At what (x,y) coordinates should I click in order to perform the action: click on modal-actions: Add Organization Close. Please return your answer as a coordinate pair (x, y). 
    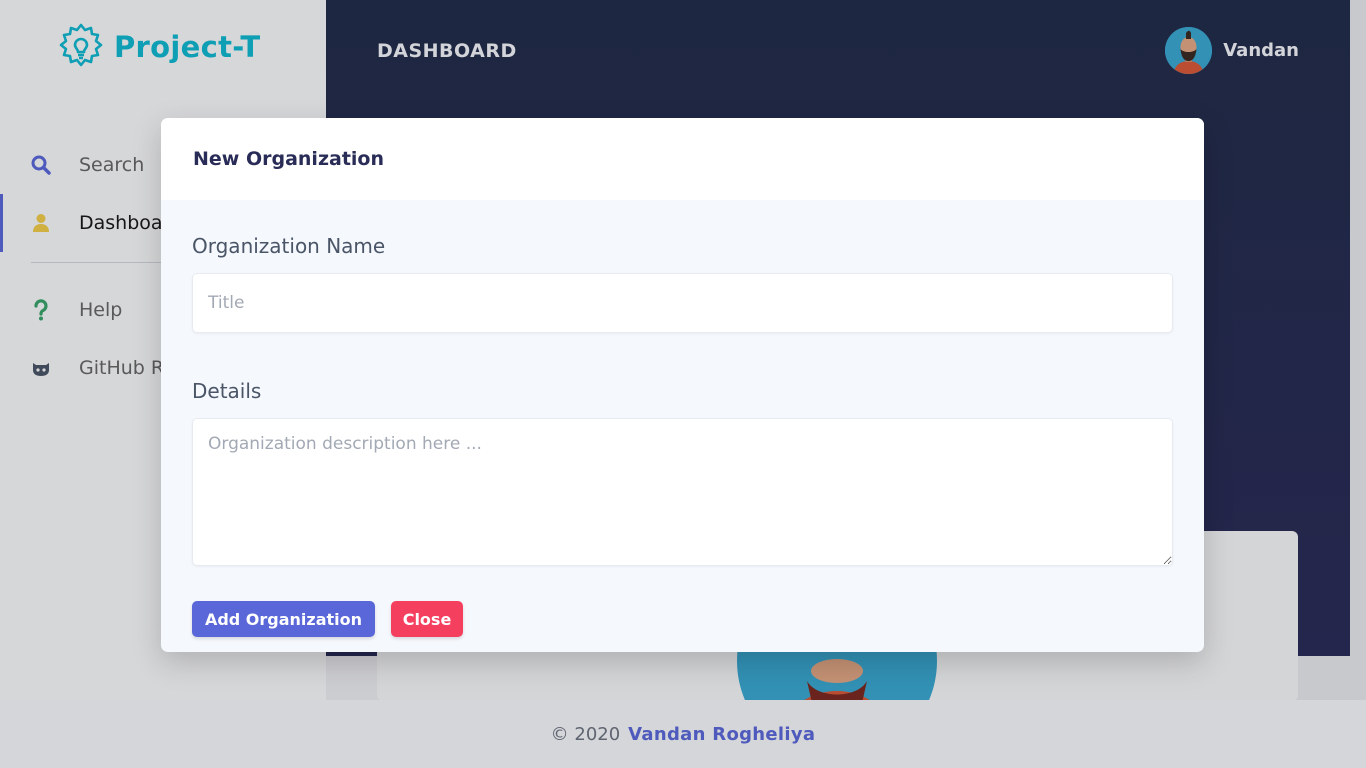
    Looking at the image, I should click on (682, 619).